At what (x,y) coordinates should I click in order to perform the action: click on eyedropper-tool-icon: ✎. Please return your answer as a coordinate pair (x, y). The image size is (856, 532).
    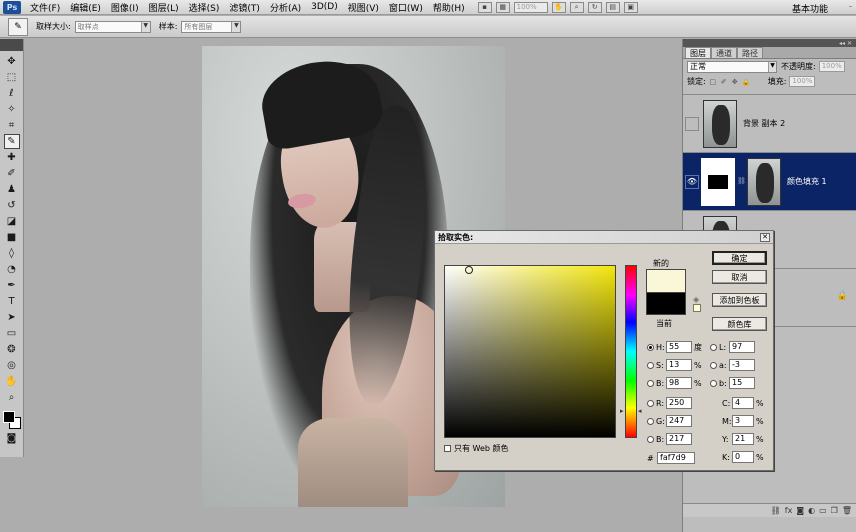
    Looking at the image, I should click on (11, 141).